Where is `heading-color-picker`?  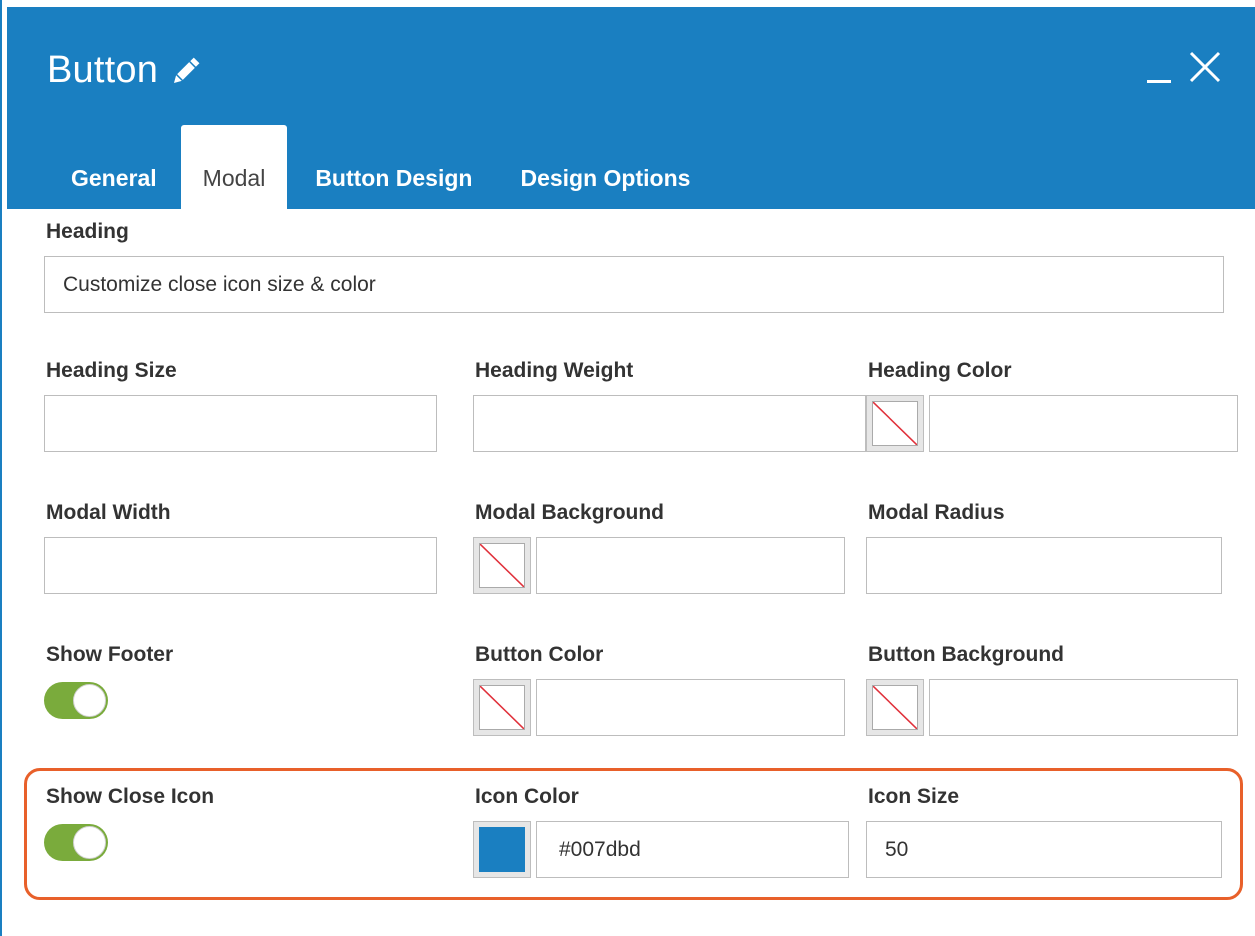
heading-color-picker is located at coordinates (1052, 423).